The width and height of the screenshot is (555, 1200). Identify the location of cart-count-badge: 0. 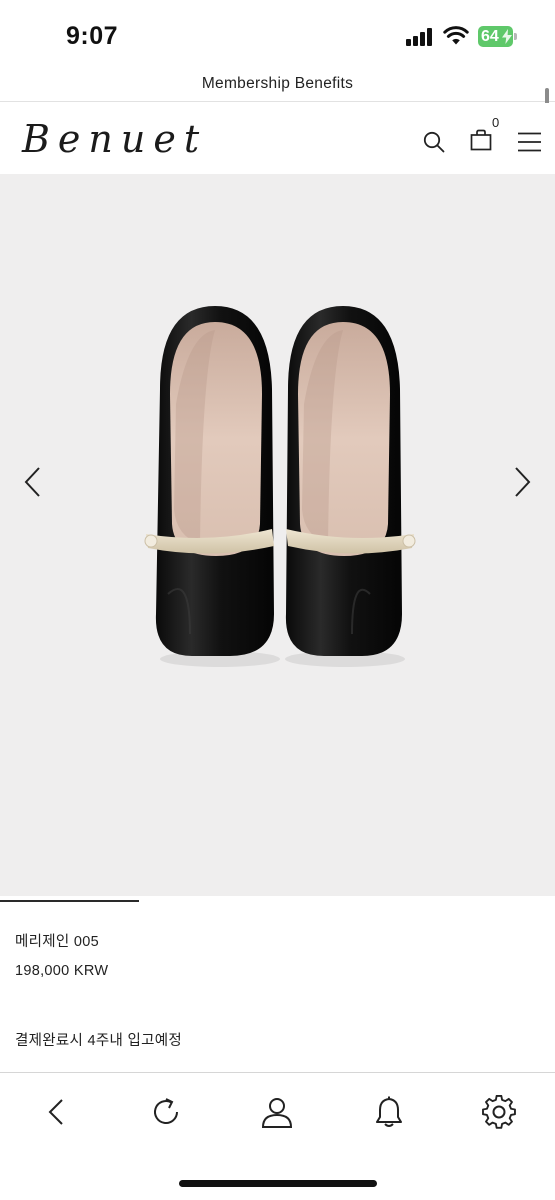
(496, 122).